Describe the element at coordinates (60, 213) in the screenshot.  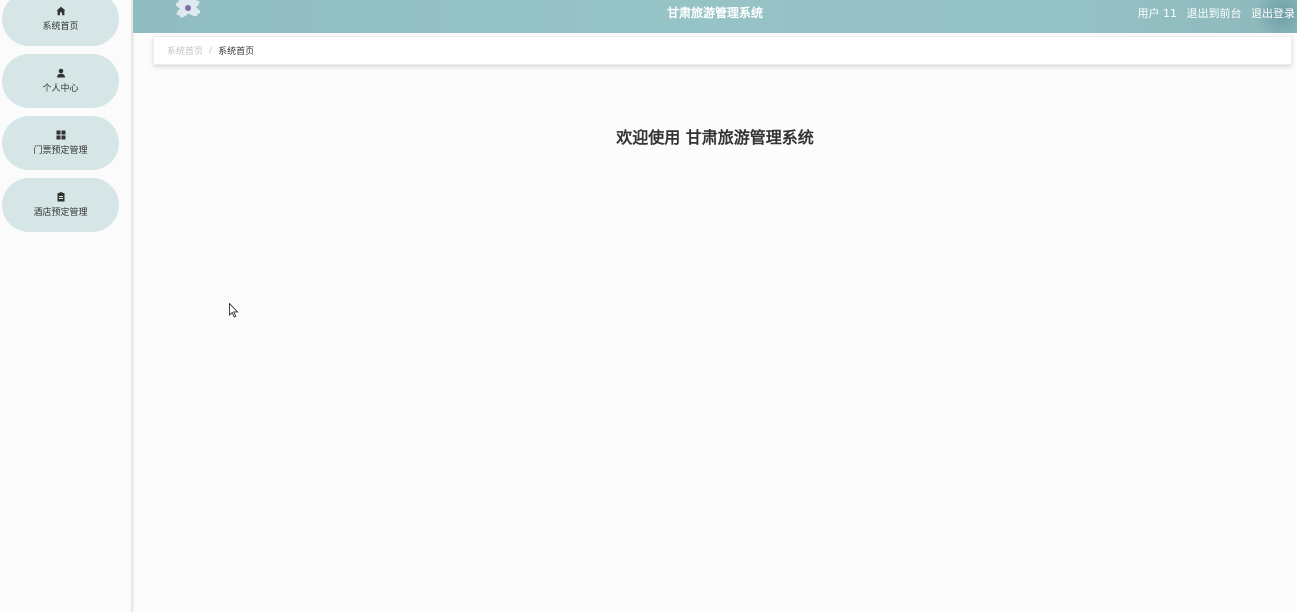
I see `sidebar-item-label: 酒店预定管理` at that location.